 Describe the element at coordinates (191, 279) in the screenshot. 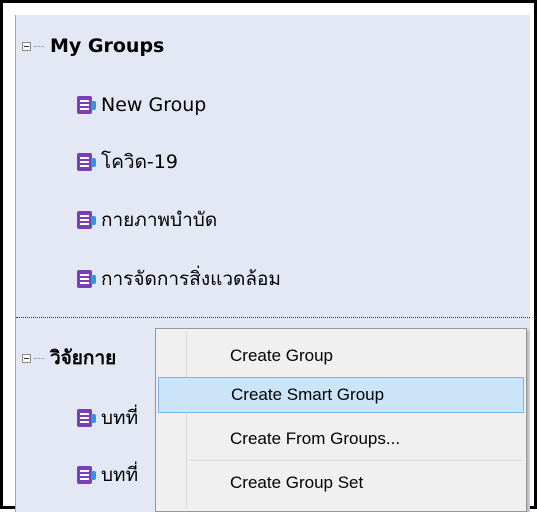

I see `tree-item-label: การจัดการสิ่งแวดล้อม` at that location.